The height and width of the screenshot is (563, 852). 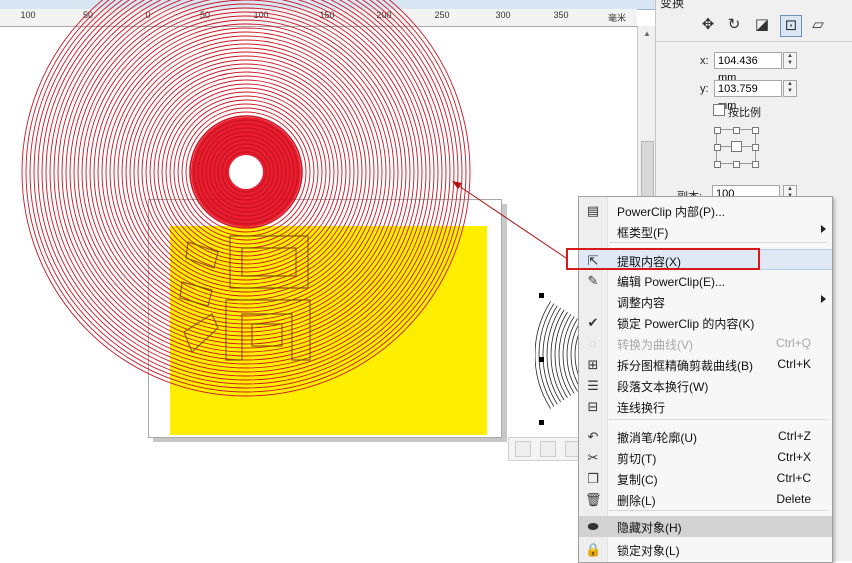 What do you see at coordinates (649, 528) in the screenshot?
I see `menu-item-label: 隐藏对象(H)` at bounding box center [649, 528].